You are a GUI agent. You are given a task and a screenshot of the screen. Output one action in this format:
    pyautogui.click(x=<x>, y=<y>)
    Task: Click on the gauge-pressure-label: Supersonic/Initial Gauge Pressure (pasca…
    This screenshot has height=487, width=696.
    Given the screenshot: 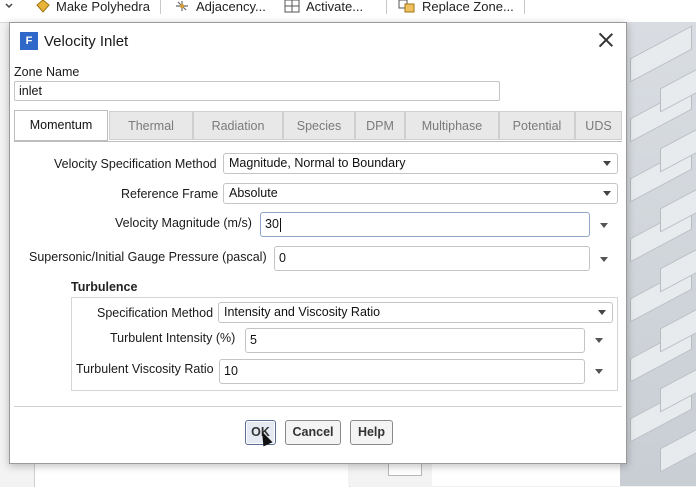 What is the action you would take?
    pyautogui.click(x=148, y=257)
    